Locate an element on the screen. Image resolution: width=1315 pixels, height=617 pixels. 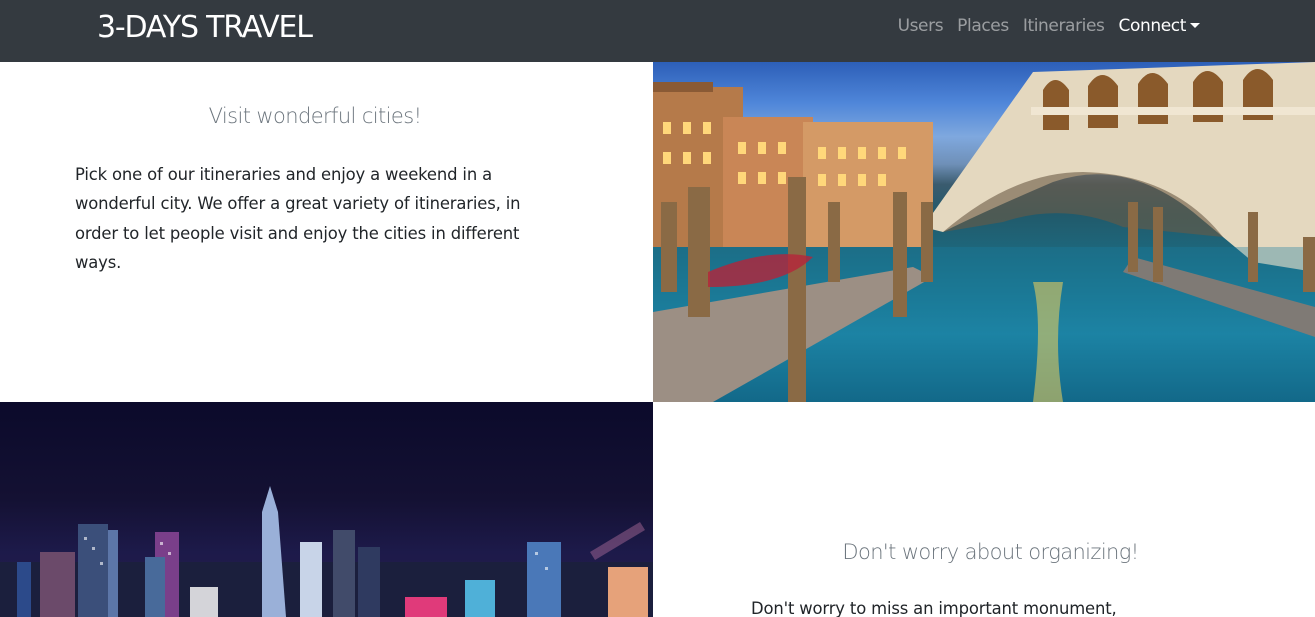
nav-connect-label: Connect is located at coordinates (1152, 26).